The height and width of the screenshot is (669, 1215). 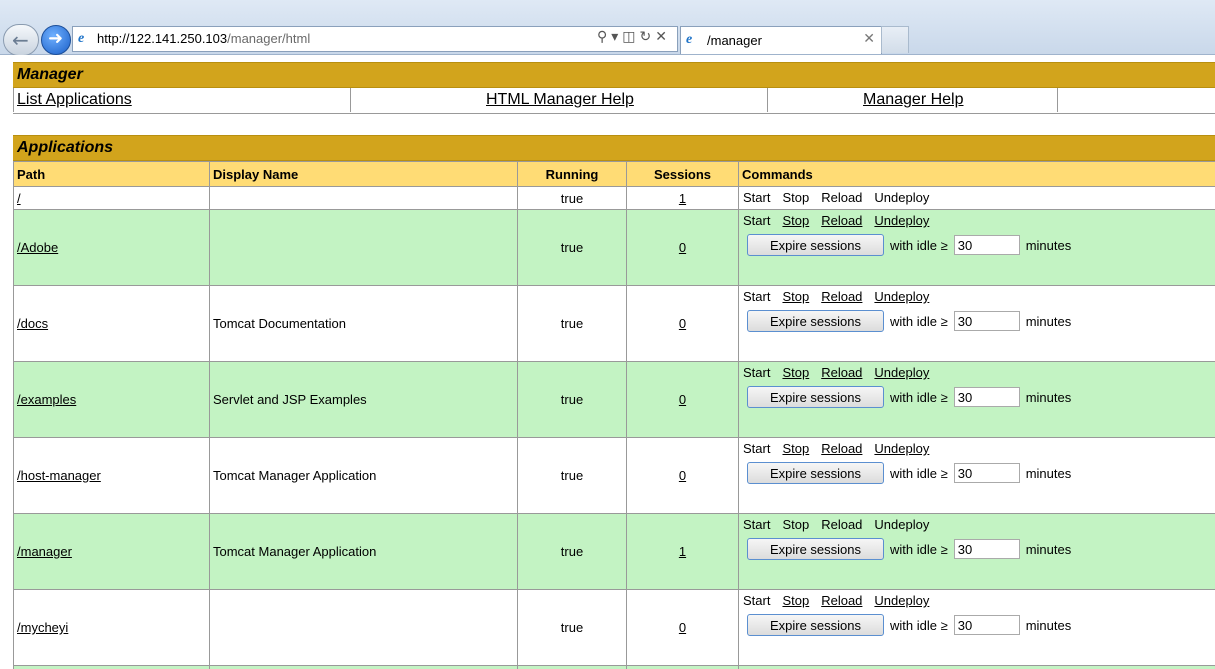 I want to click on table-row, so click(x=614, y=667).